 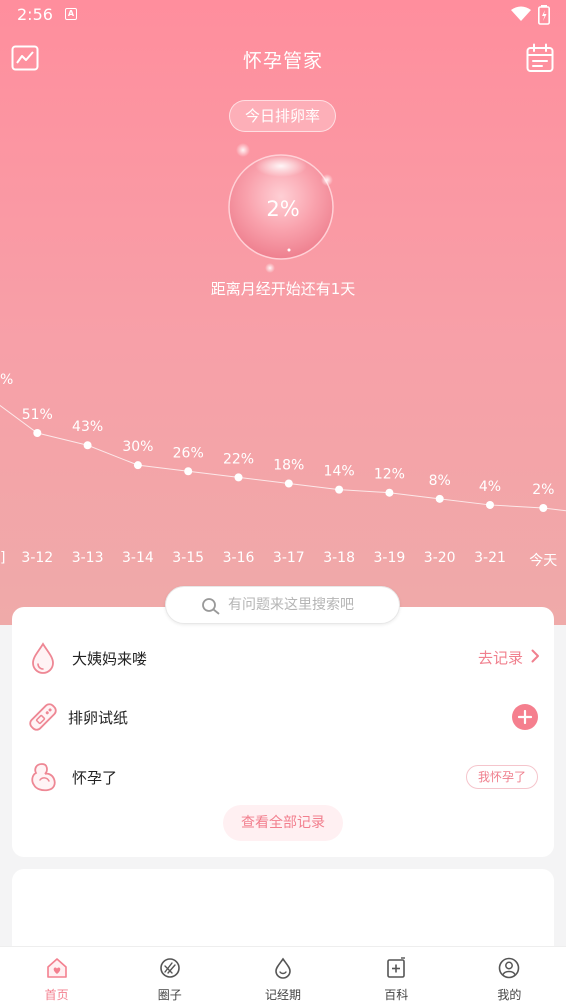 I want to click on data-label: 18%, so click(x=288, y=466).